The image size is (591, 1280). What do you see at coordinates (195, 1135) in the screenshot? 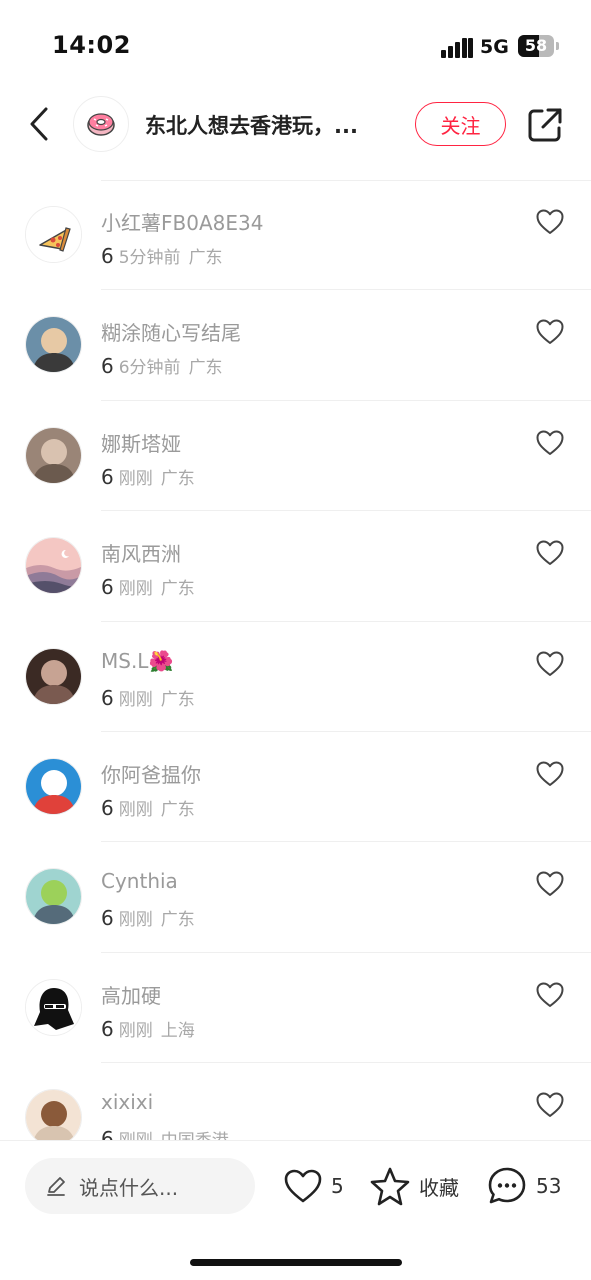
I see `comment-location: 中国香港` at bounding box center [195, 1135].